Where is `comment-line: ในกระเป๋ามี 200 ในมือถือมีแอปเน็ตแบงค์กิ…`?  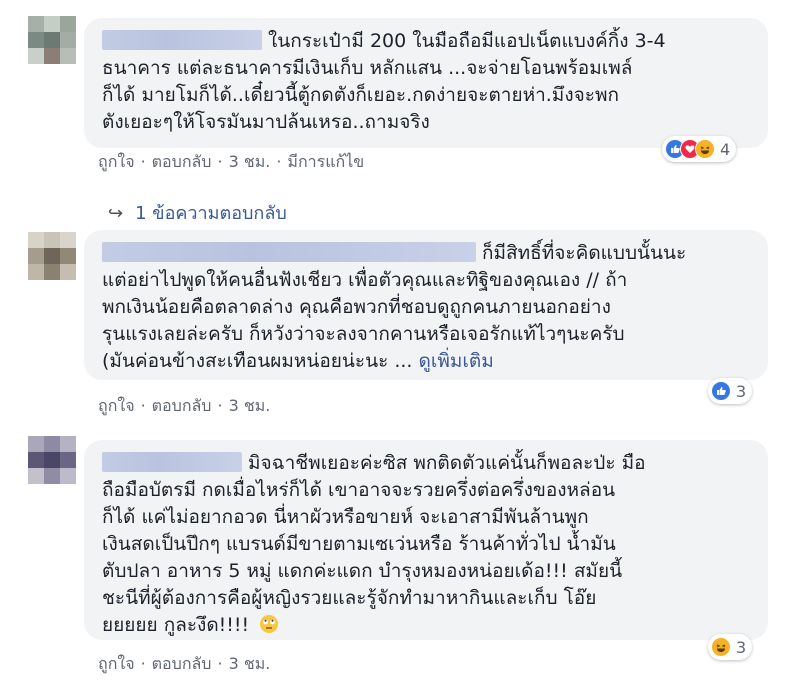 comment-line: ในกระเป๋ามี 200 ในมือถือมีแอปเน็ตแบงค์กิ… is located at coordinates (427, 41).